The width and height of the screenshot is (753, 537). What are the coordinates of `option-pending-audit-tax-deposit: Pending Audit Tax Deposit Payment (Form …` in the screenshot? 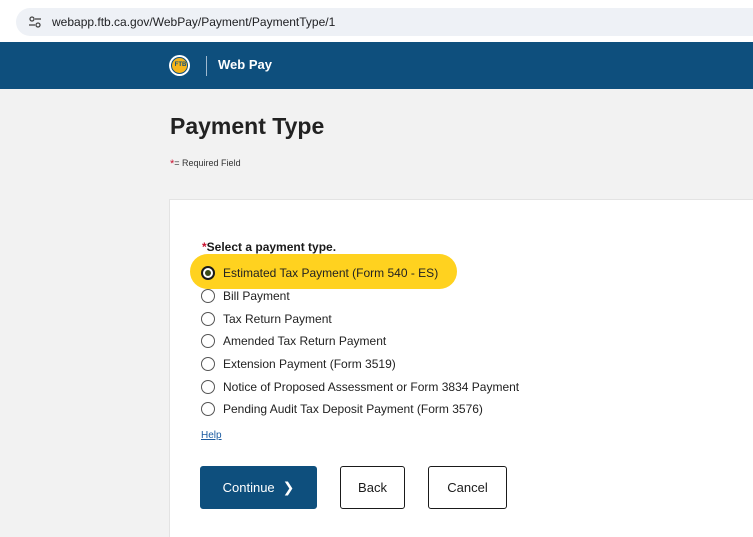 It's located at (360, 409).